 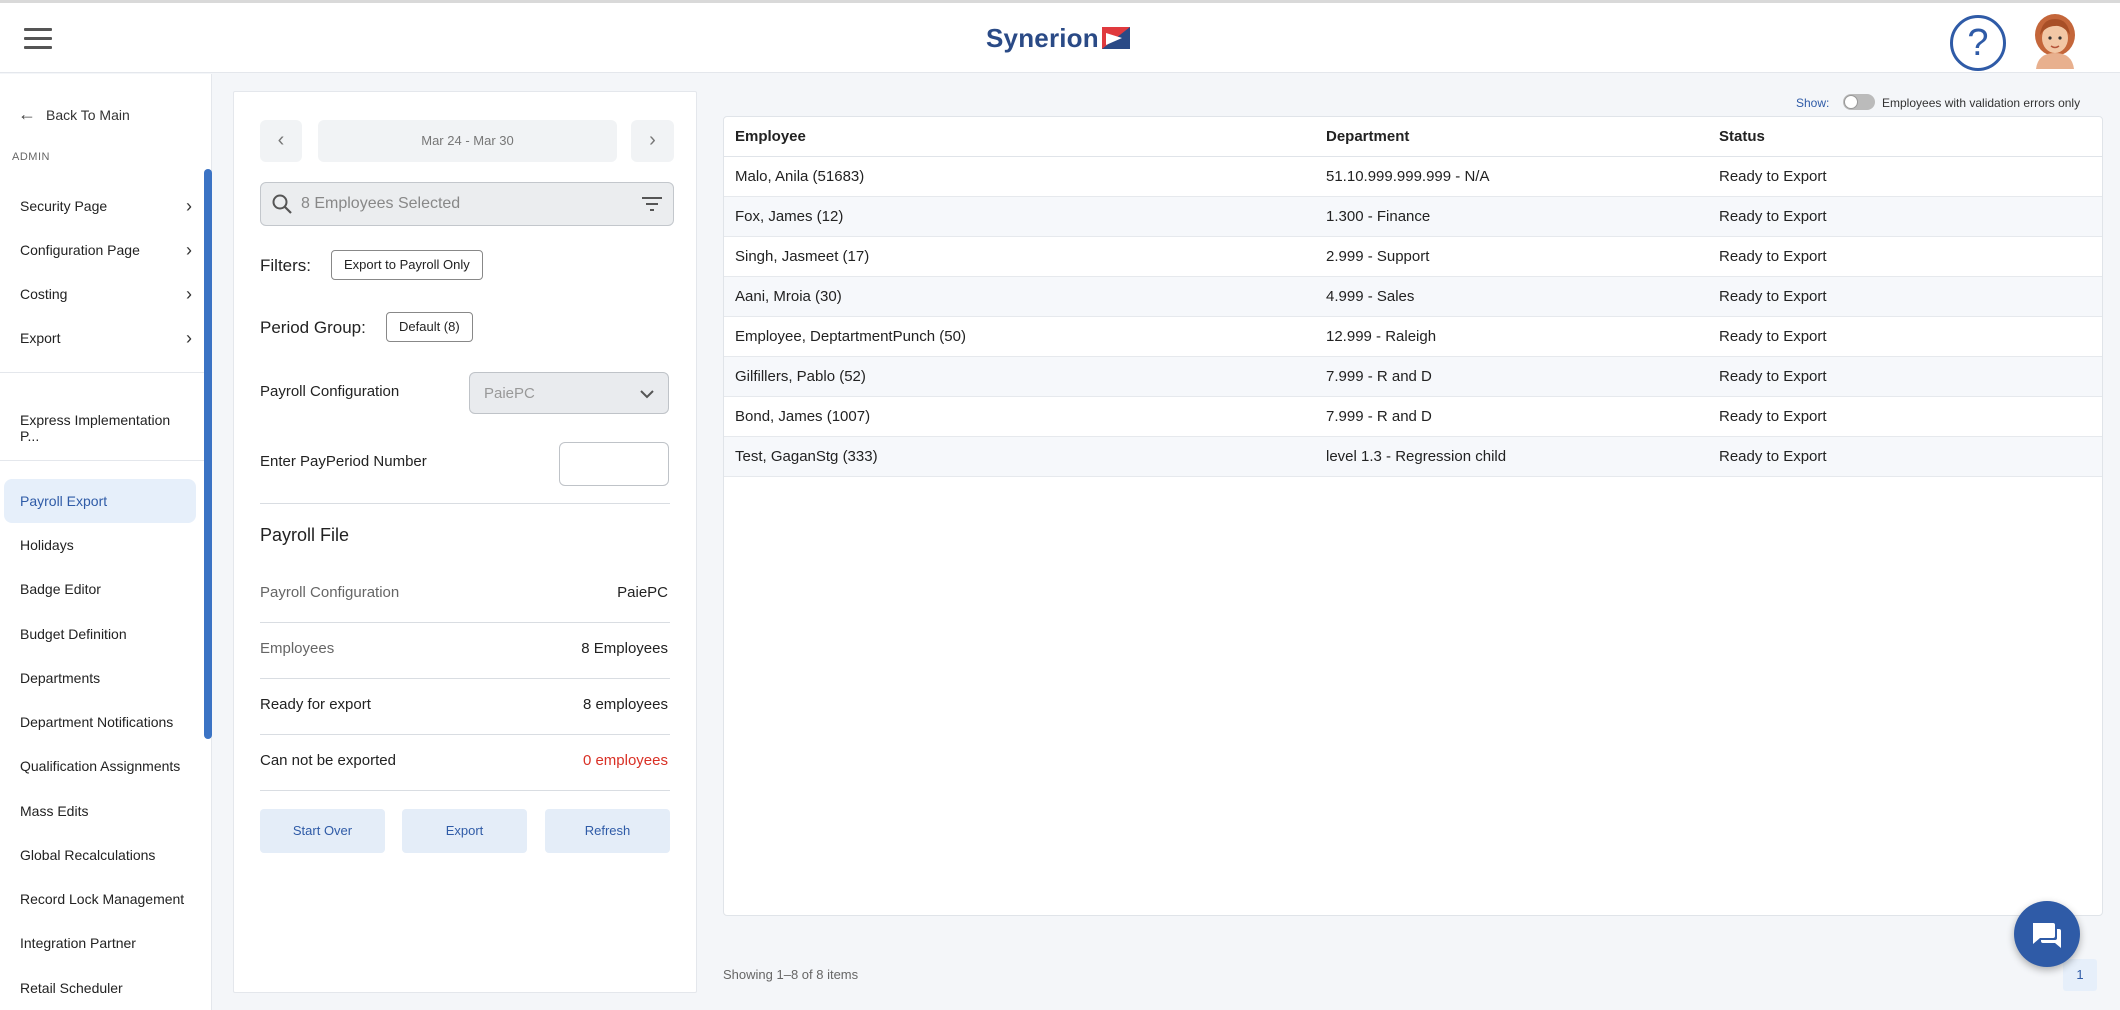 I want to click on cell-department: 4.999 - Sales, so click(x=1370, y=296).